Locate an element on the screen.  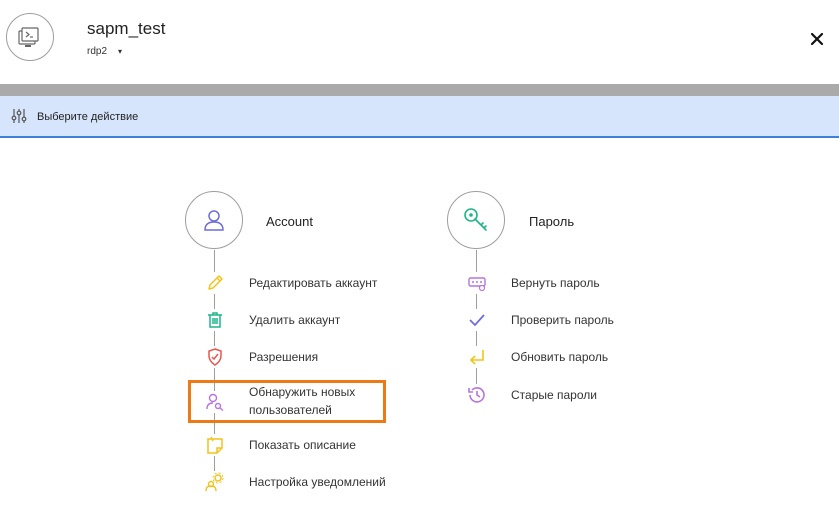
old-passwords-label: Старые пароли is located at coordinates (554, 395).